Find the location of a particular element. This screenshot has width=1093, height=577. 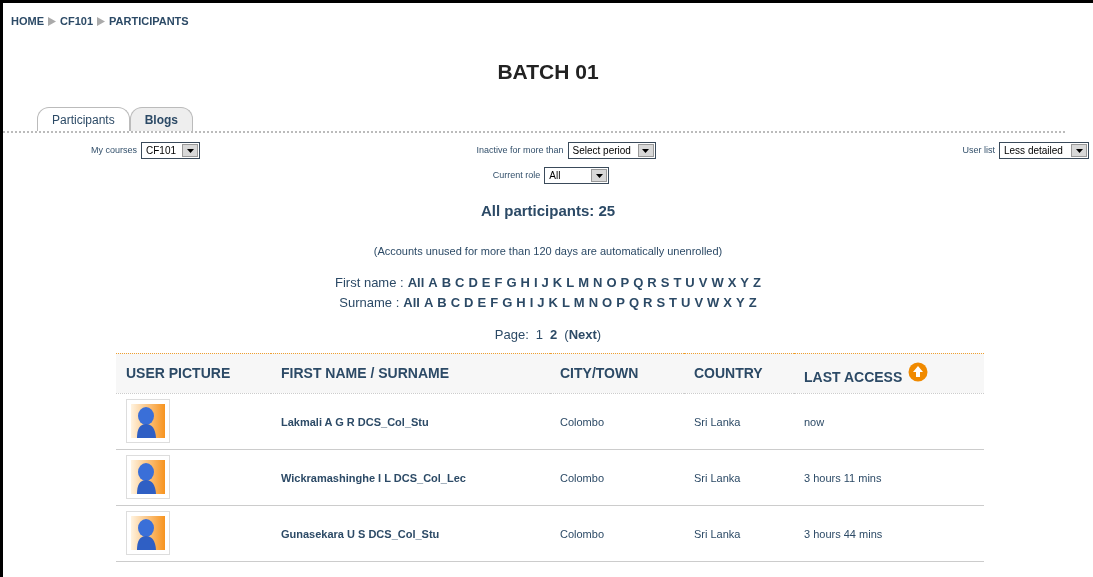

breadcrumb-link: PARTICIPANTS is located at coordinates (149, 21).